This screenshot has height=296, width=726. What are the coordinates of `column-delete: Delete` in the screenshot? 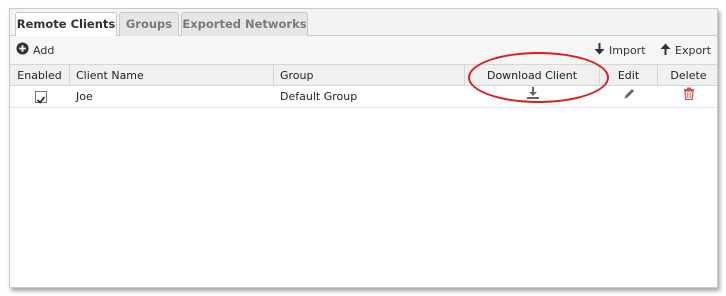 It's located at (688, 75).